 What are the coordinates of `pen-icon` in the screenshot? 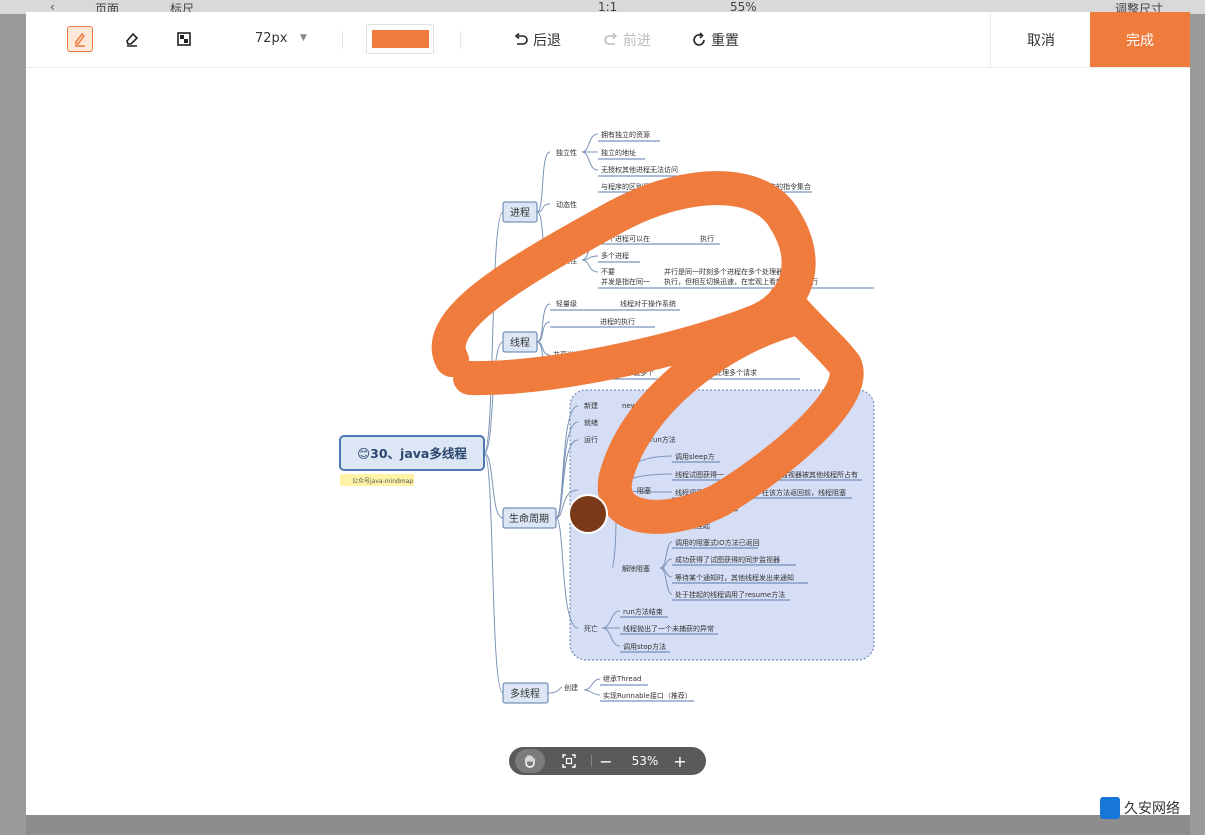 It's located at (80, 39).